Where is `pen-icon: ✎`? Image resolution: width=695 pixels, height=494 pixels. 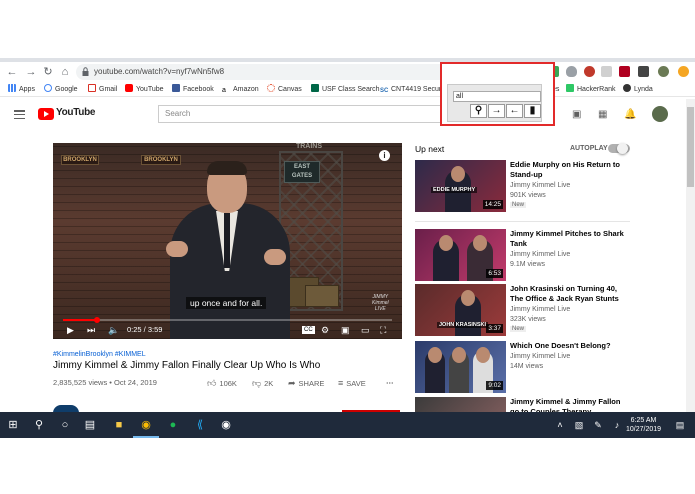 pen-icon: ✎ is located at coordinates (598, 425).